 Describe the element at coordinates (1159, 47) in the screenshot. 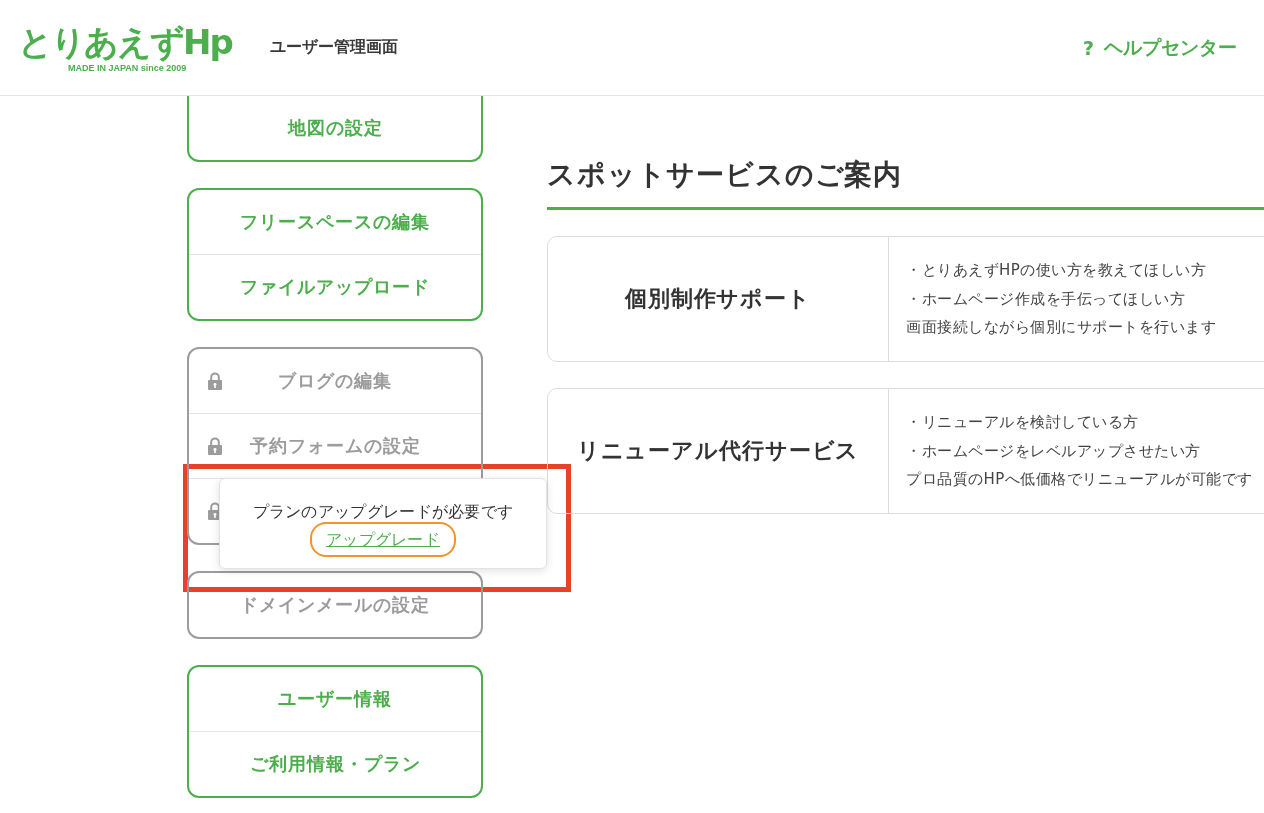

I see `help-center-link: ? ヘルプセンター` at that location.